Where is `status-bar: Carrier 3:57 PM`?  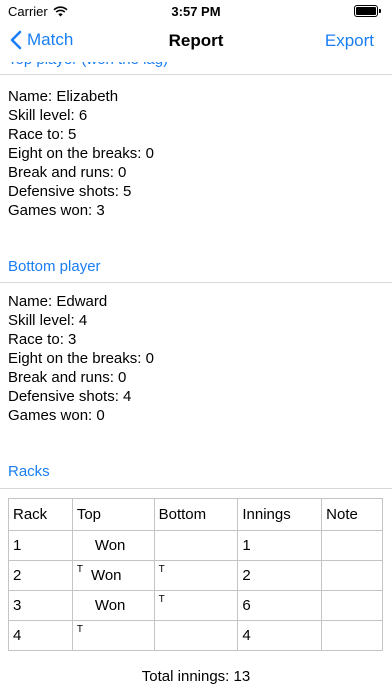 status-bar: Carrier 3:57 PM is located at coordinates (196, 11).